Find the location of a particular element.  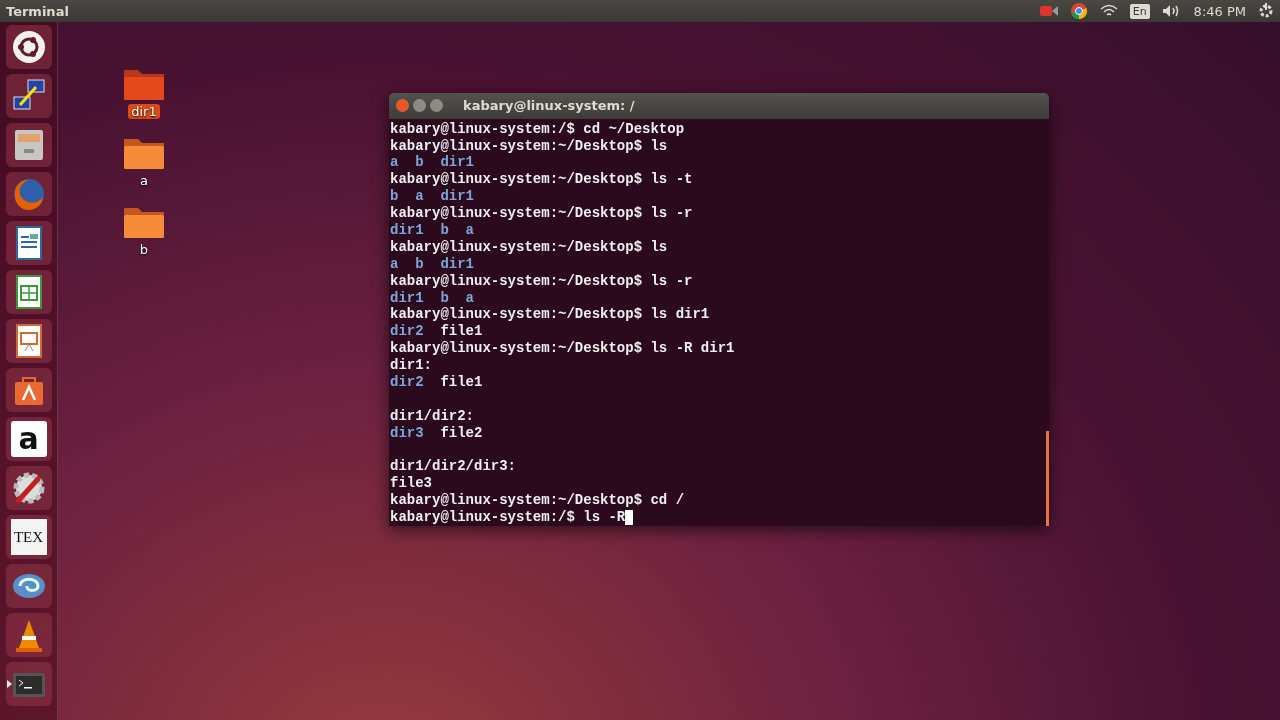

command-line: kabary@linux-system:/$ cd ~/Desktop is located at coordinates (537, 129).